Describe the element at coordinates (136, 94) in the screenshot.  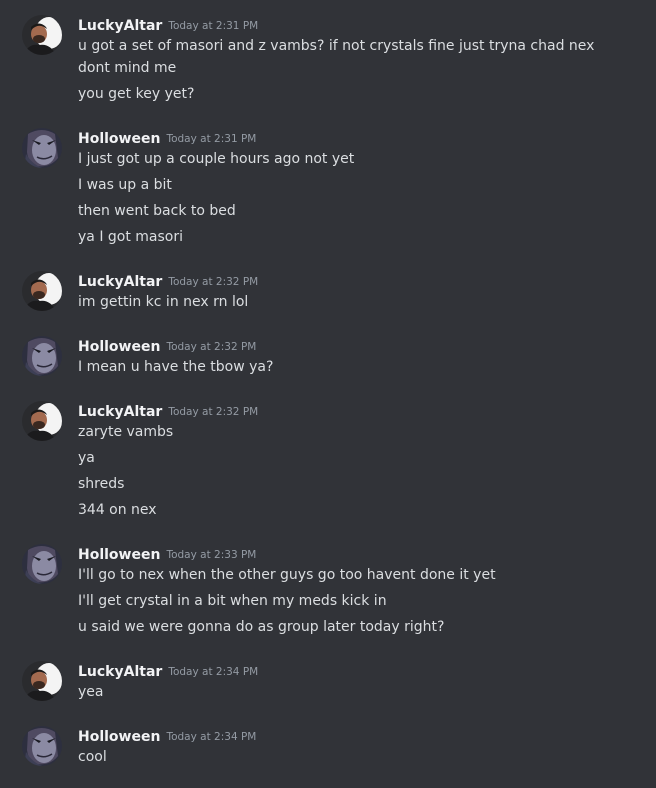
I see `message-text: you get key yet?` at that location.